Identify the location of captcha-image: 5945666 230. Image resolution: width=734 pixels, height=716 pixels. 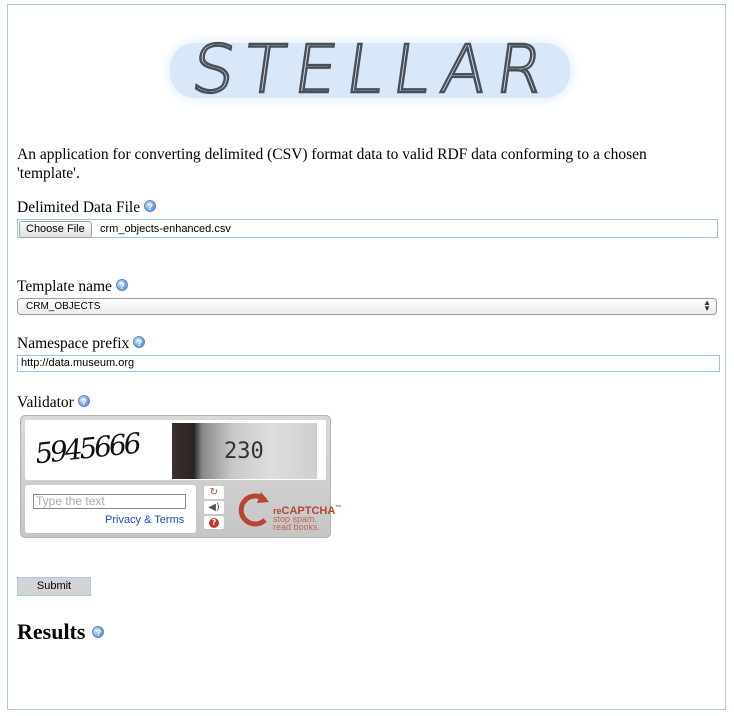
(175, 450).